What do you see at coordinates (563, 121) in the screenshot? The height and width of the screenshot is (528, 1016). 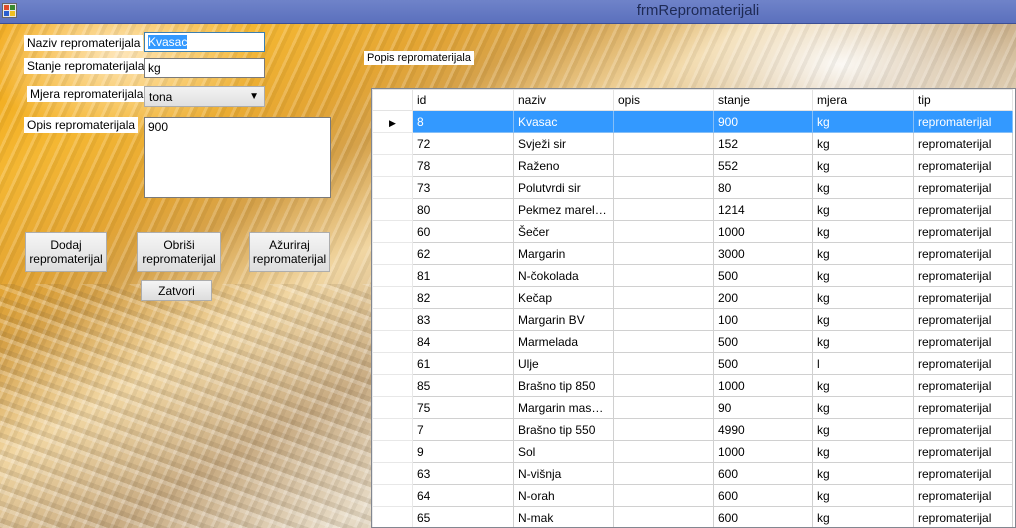 I see `cell-naziv: Kvasac` at bounding box center [563, 121].